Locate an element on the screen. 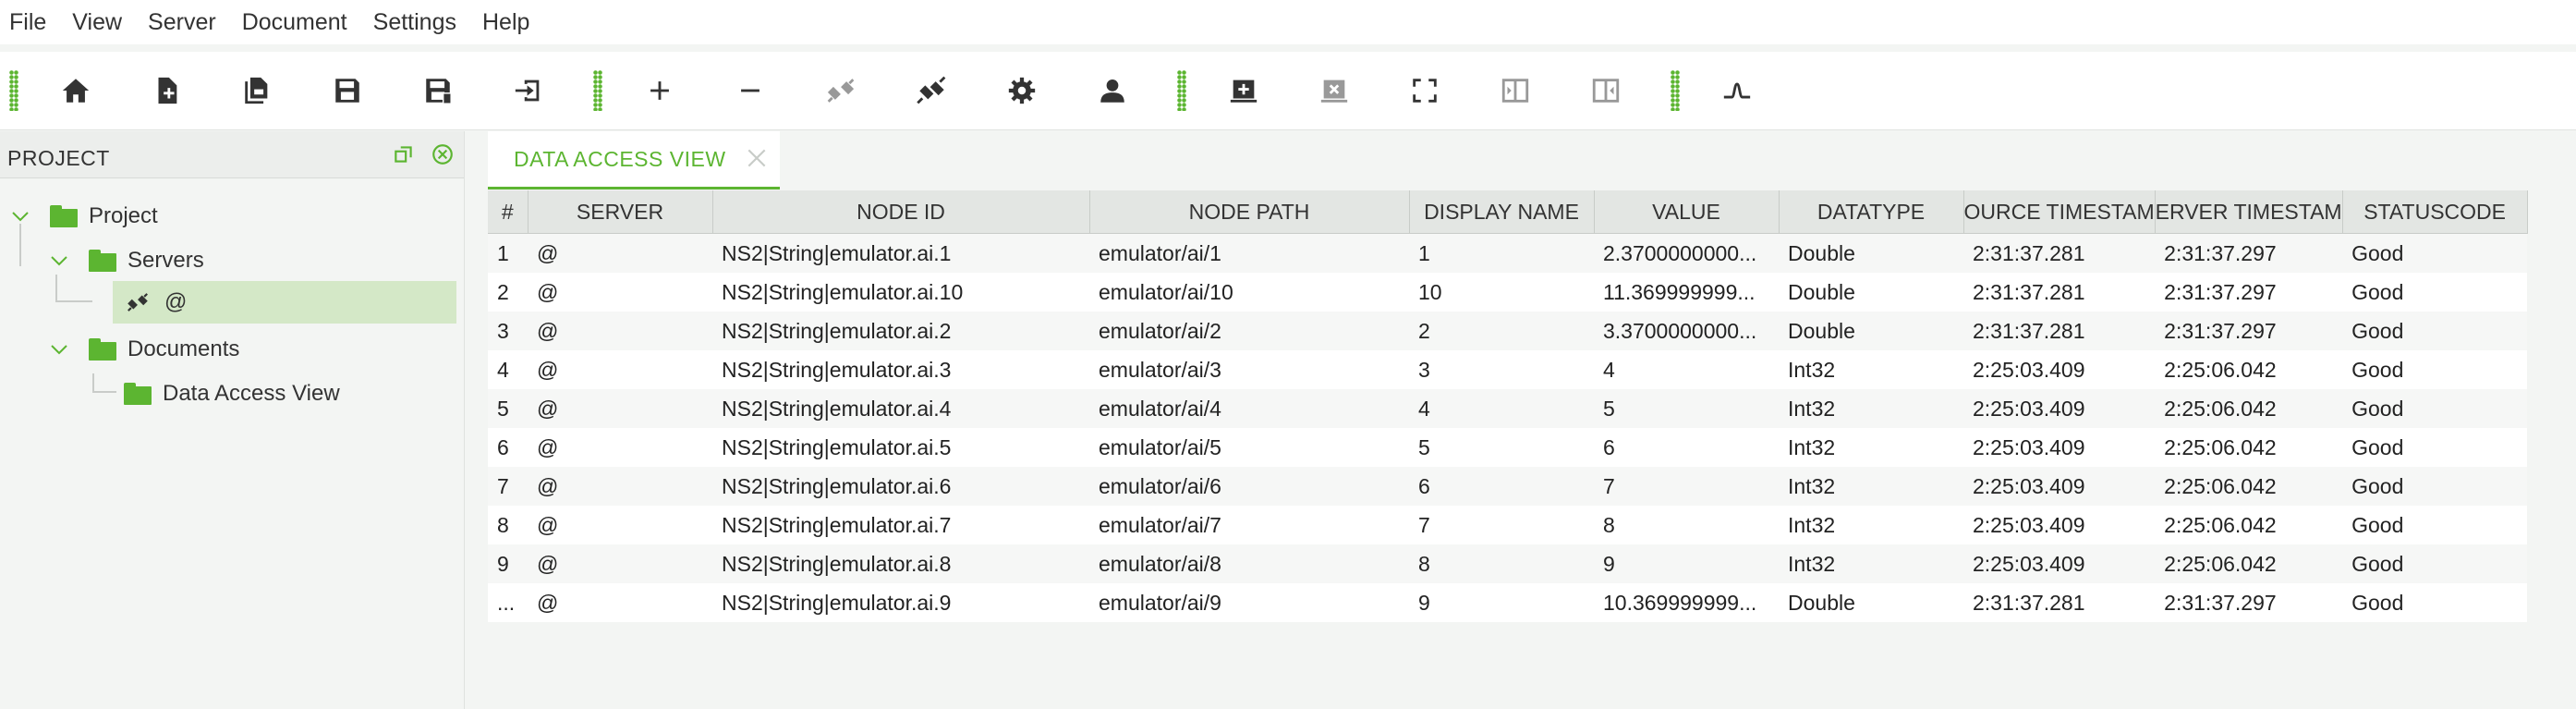 This screenshot has width=2576, height=709. column-header-value: VALUE is located at coordinates (1687, 212).